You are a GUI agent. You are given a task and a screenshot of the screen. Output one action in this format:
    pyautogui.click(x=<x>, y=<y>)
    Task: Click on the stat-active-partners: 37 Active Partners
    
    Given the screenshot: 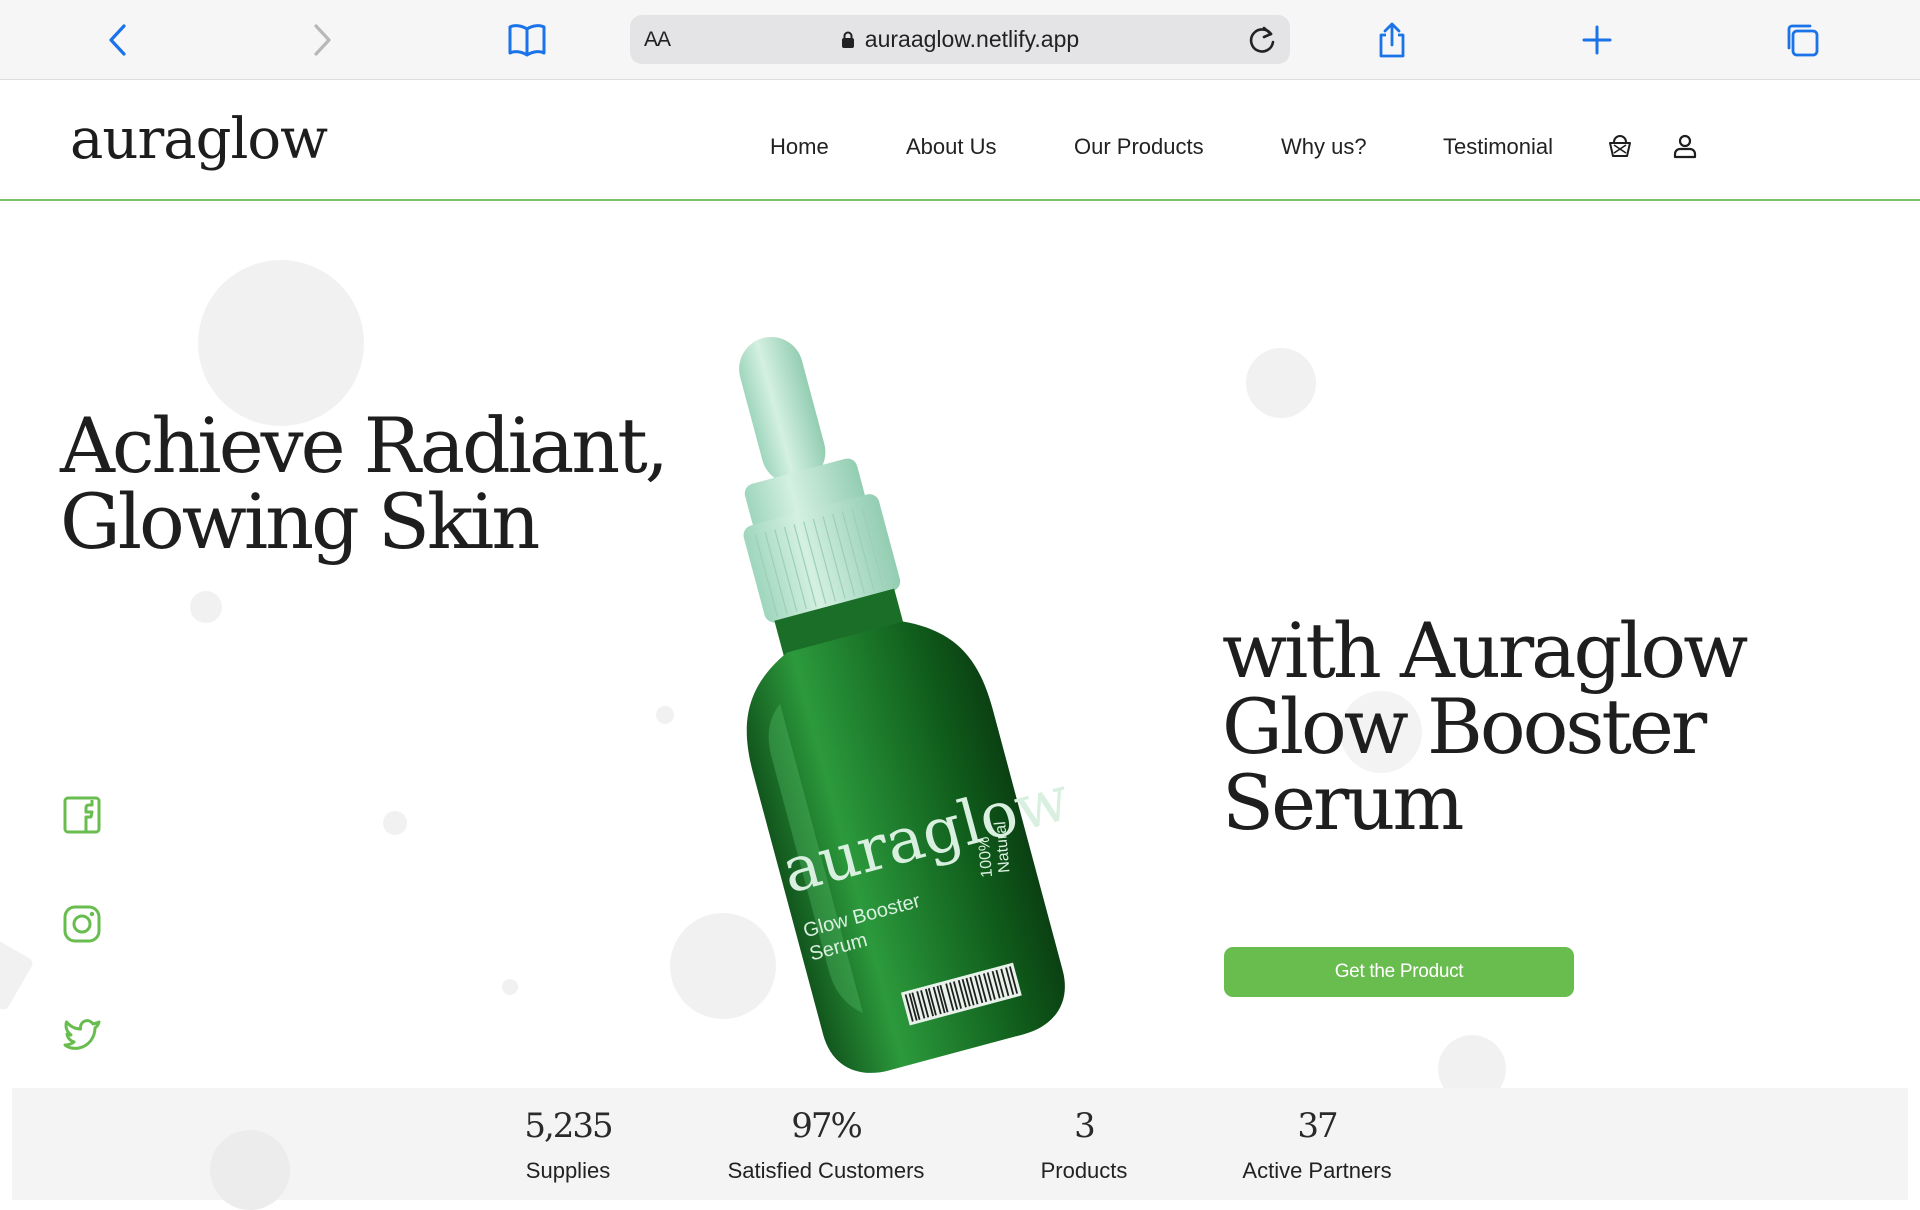 What is the action you would take?
    pyautogui.click(x=1317, y=1145)
    